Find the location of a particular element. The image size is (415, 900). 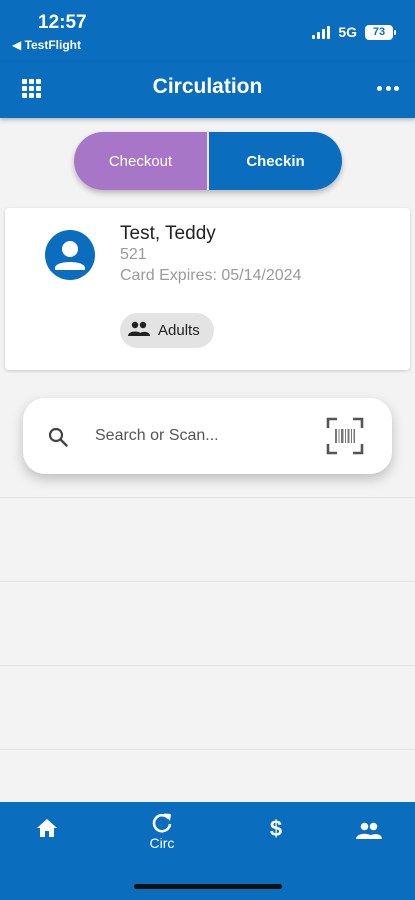

person-icon is located at coordinates (70, 255).